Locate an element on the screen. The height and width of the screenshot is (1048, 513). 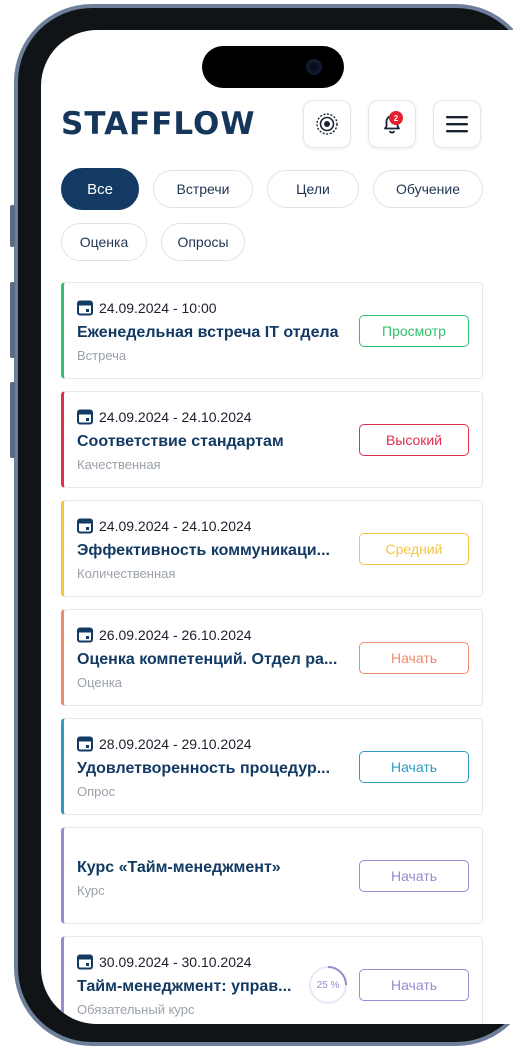
menu-button is located at coordinates (457, 124).